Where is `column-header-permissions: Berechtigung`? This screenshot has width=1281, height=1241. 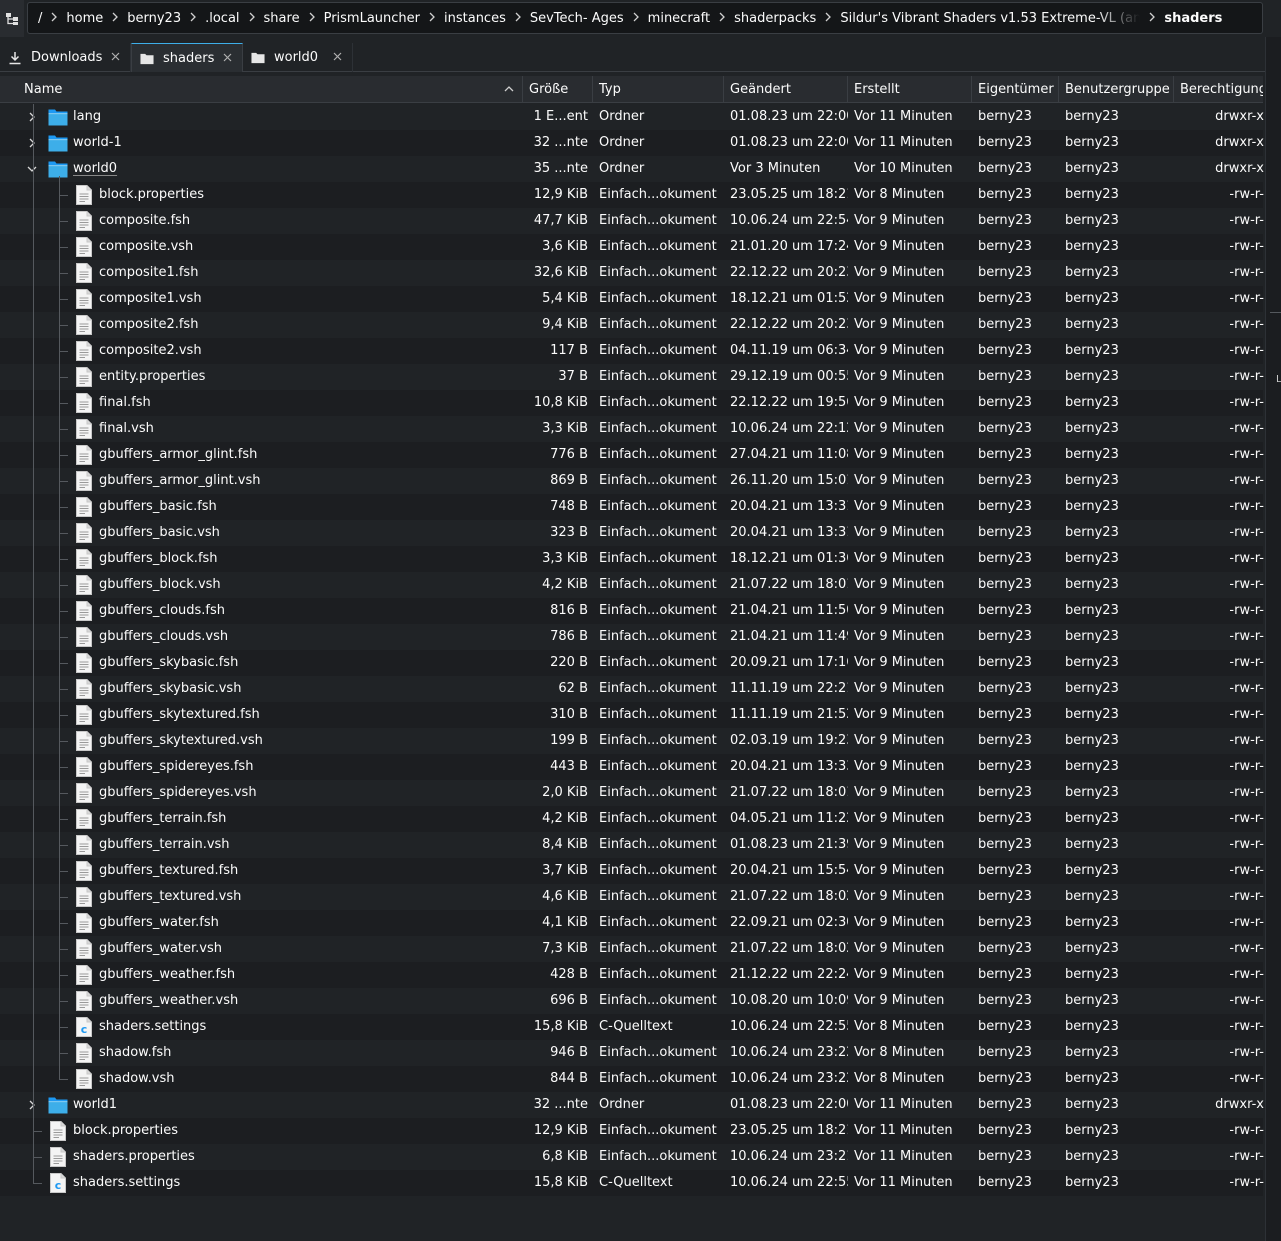
column-header-permissions: Berechtigung is located at coordinates (1218, 89).